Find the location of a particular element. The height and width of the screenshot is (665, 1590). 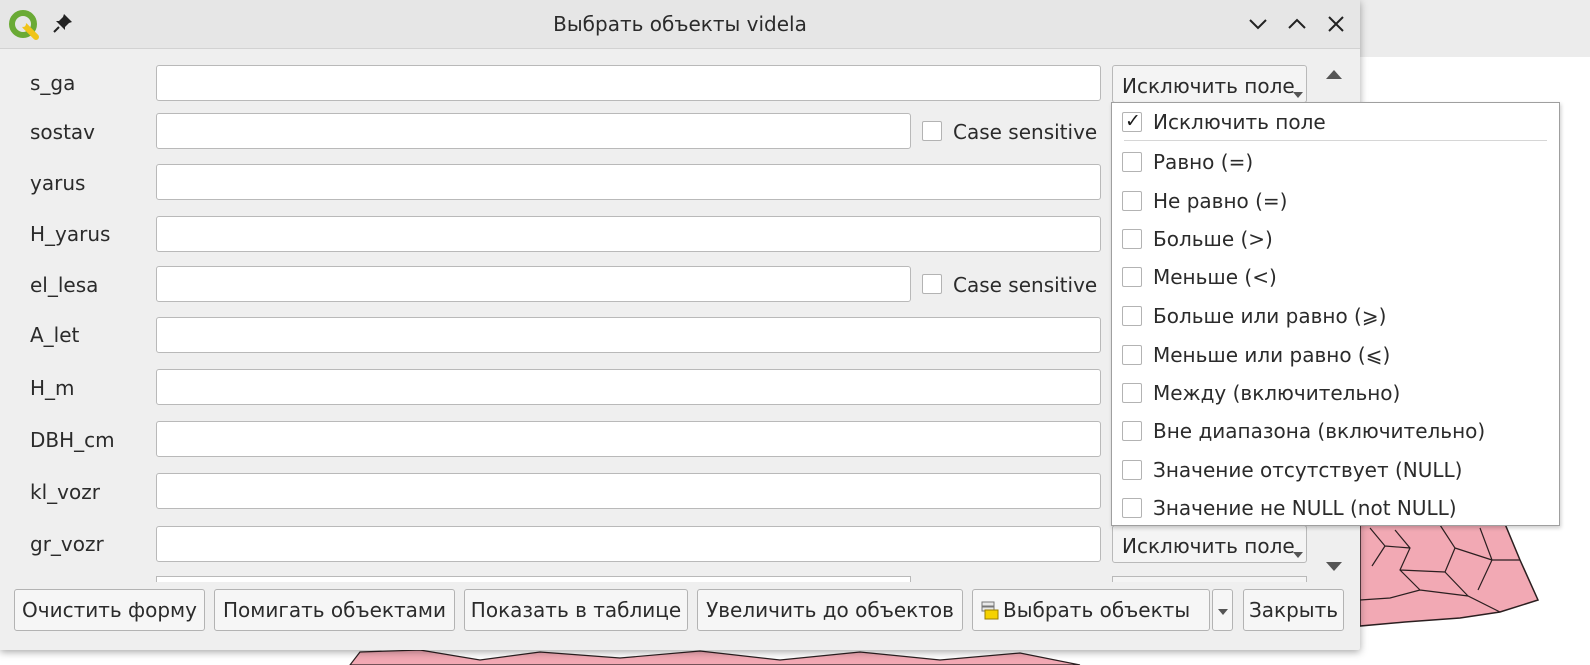

menu-item-label: Равно (=) is located at coordinates (1203, 162).